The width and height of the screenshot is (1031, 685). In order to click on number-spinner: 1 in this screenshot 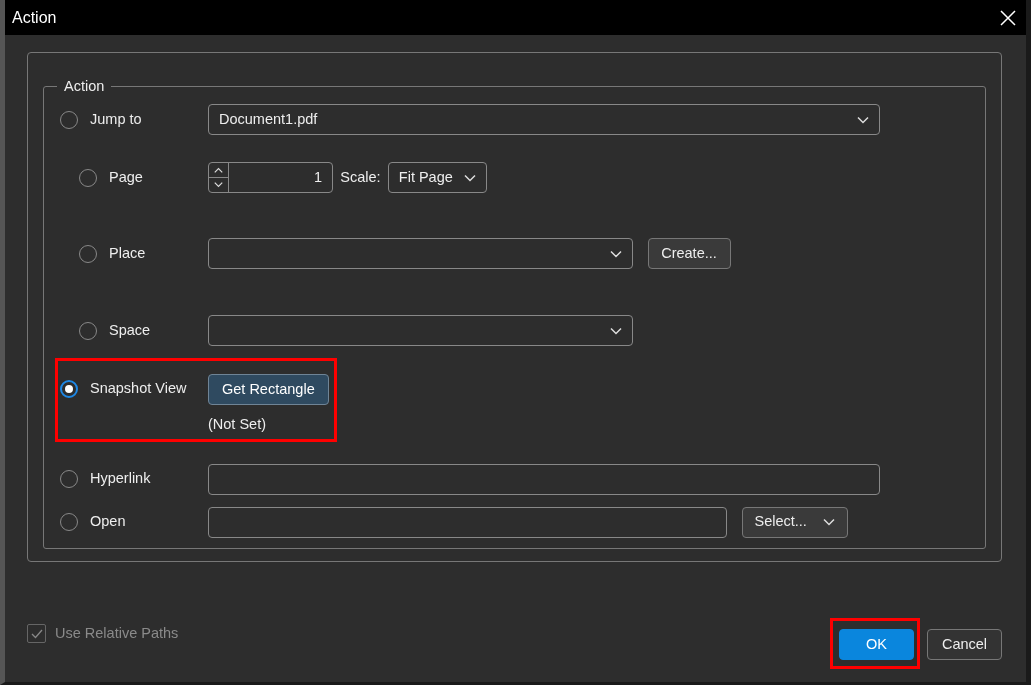, I will do `click(270, 177)`.